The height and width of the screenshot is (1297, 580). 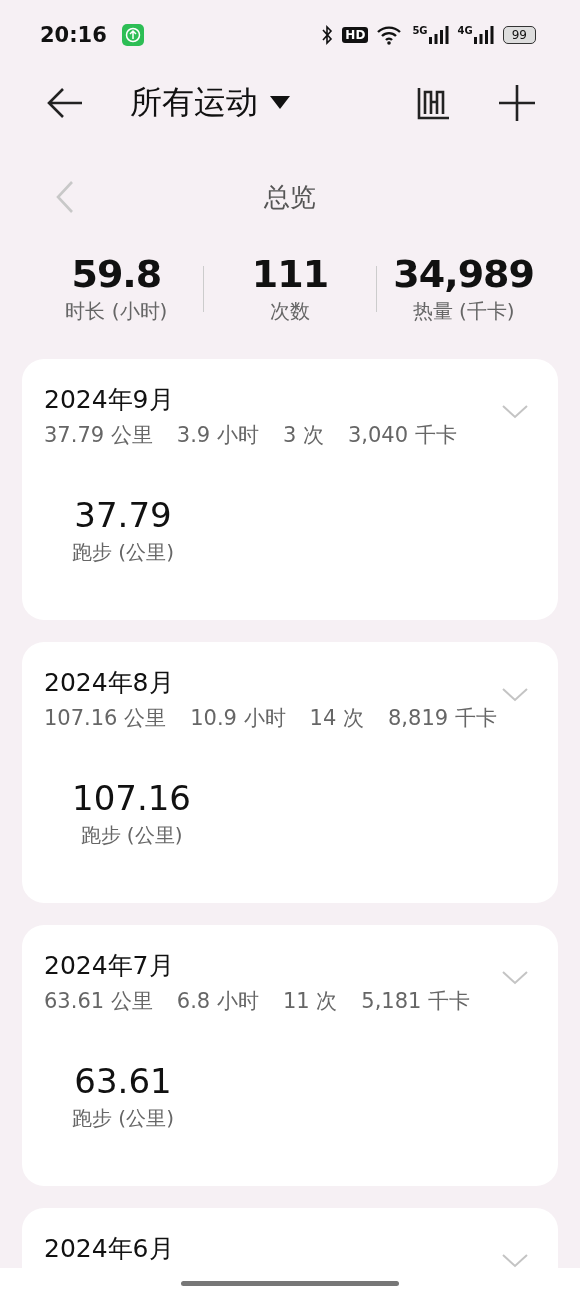 What do you see at coordinates (465, 31) in the screenshot?
I see `network-type-label: 4G` at bounding box center [465, 31].